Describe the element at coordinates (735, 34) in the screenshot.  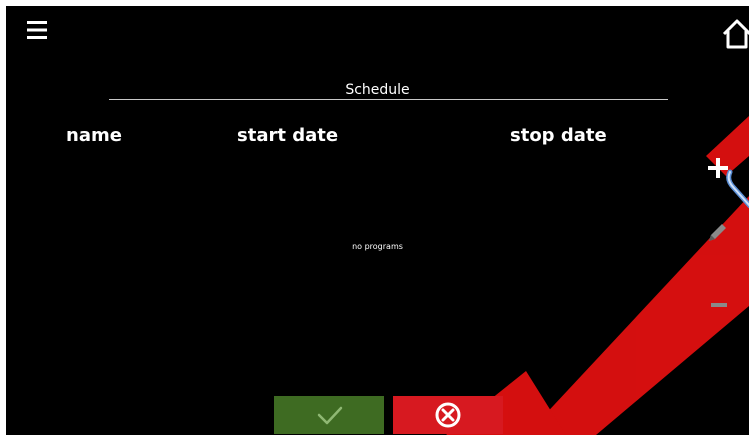
I see `home-icon` at that location.